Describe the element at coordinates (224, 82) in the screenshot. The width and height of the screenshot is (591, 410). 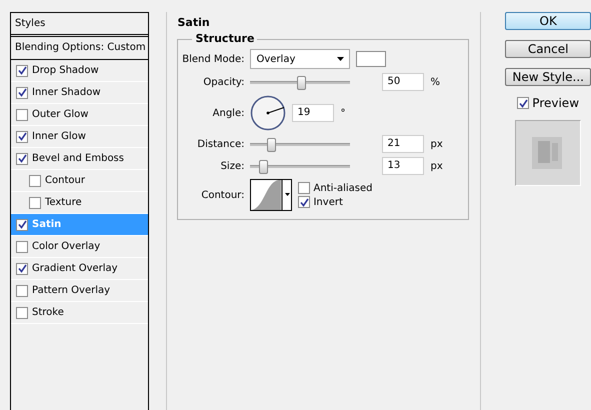
I see `field-label: Opacity:` at that location.